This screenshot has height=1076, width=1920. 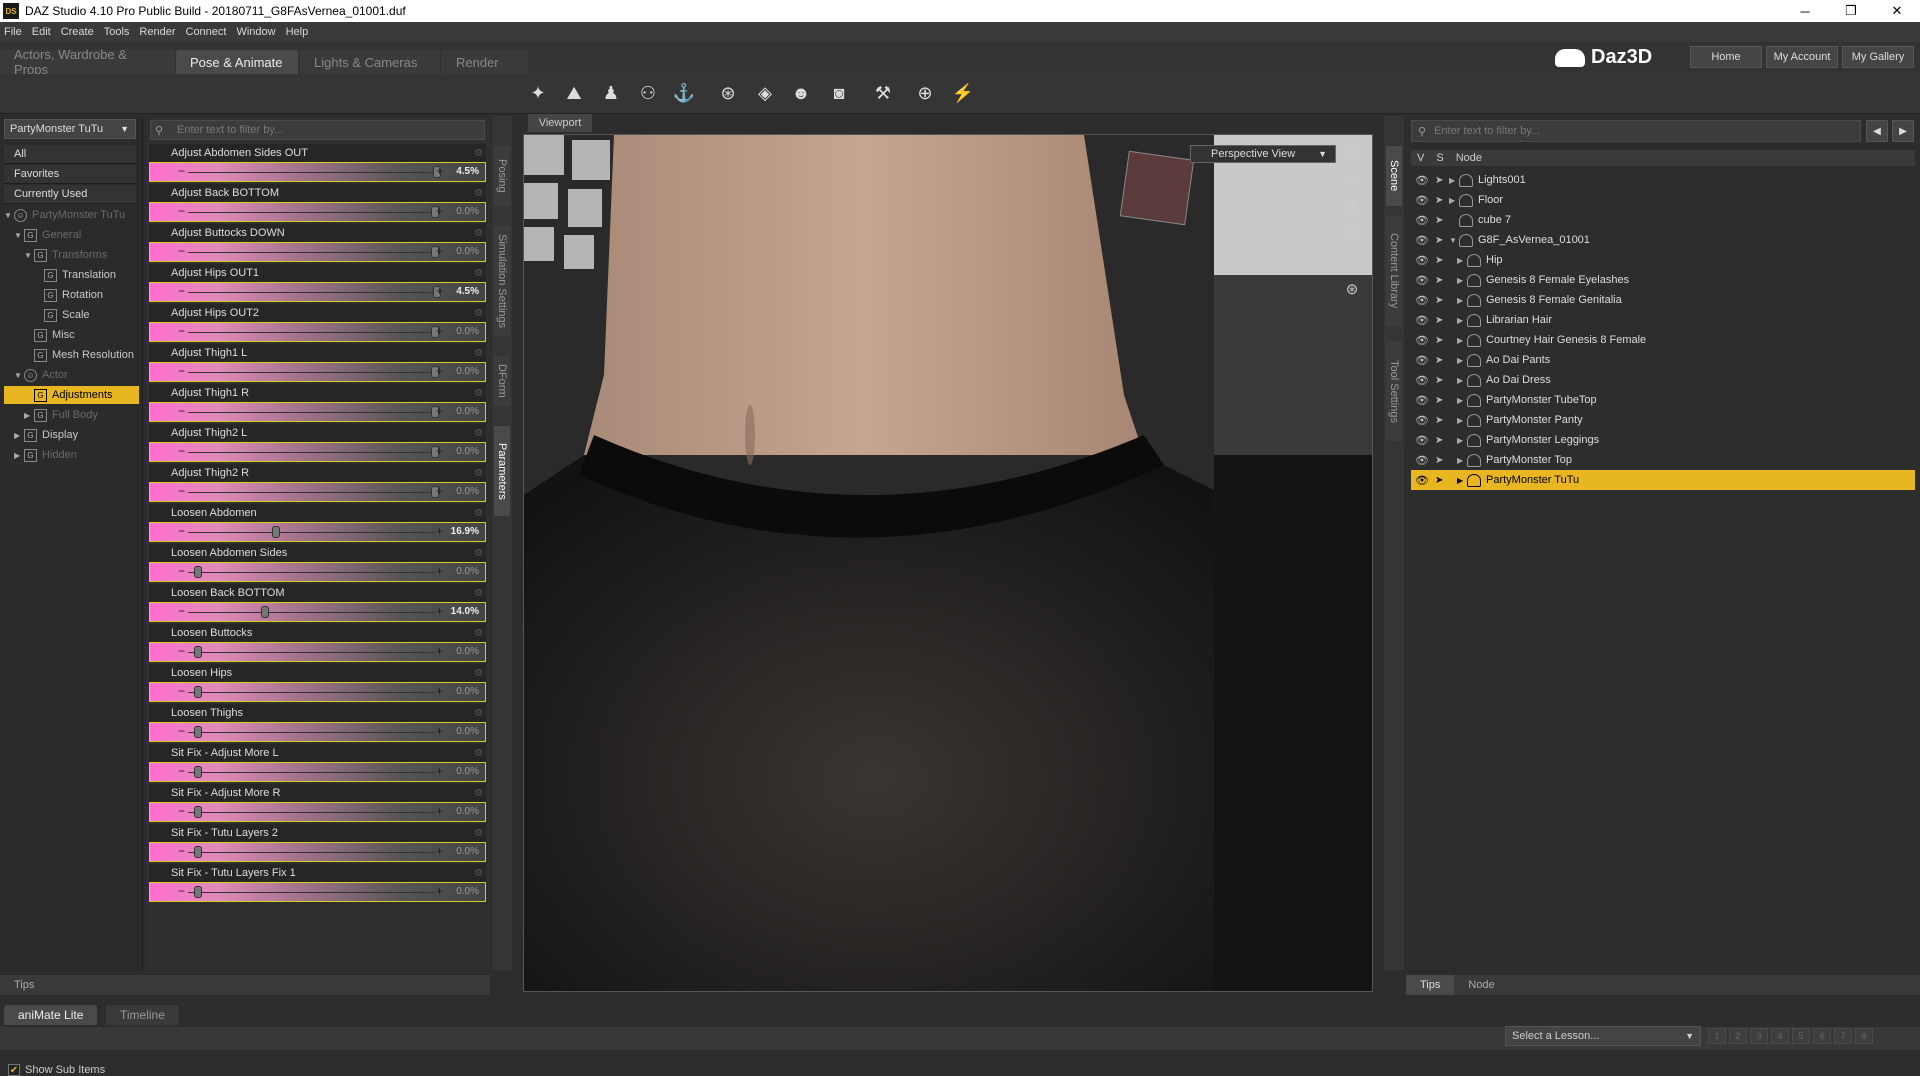 What do you see at coordinates (317, 612) in the screenshot?
I see `slider-track: − +14.0%` at bounding box center [317, 612].